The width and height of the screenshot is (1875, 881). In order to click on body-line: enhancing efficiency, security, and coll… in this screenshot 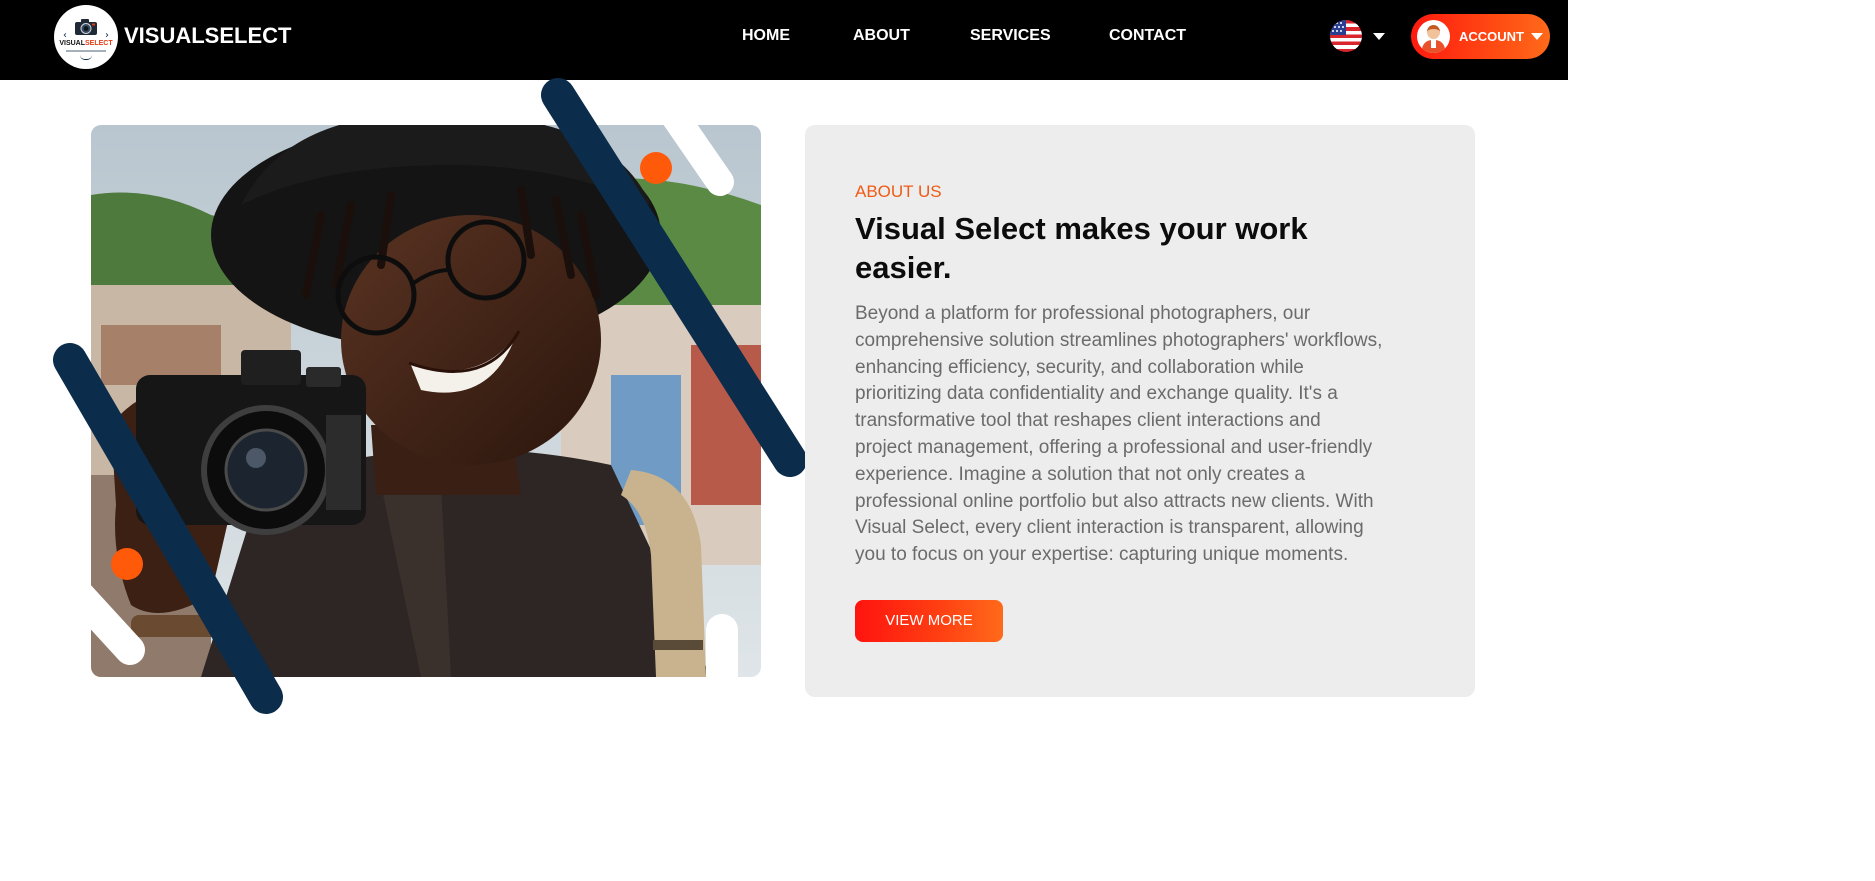, I will do `click(1079, 367)`.